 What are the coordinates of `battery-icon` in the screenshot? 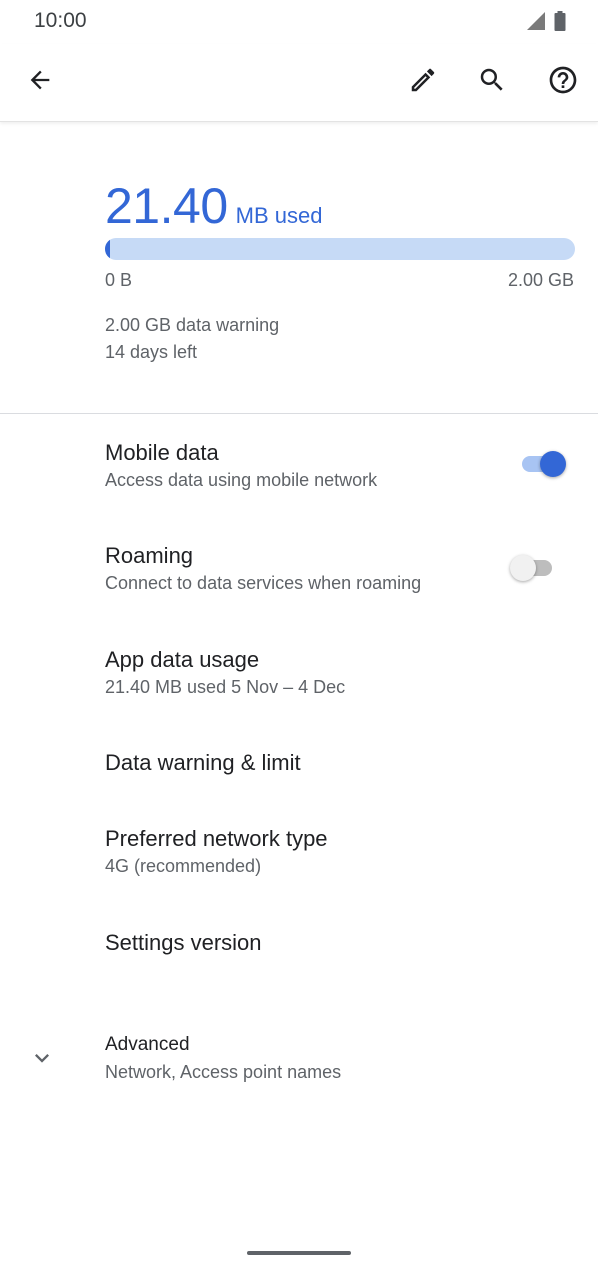 It's located at (560, 23).